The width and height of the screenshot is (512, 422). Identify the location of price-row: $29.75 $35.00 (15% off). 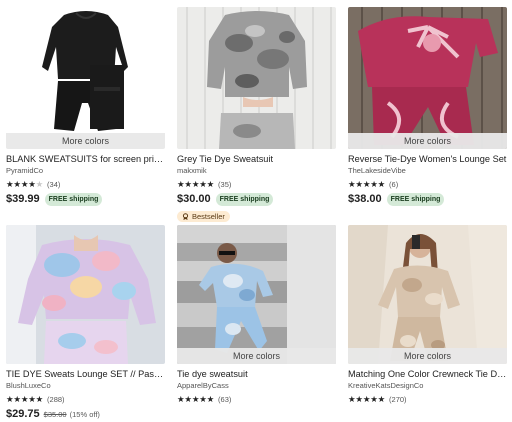
(85, 414).